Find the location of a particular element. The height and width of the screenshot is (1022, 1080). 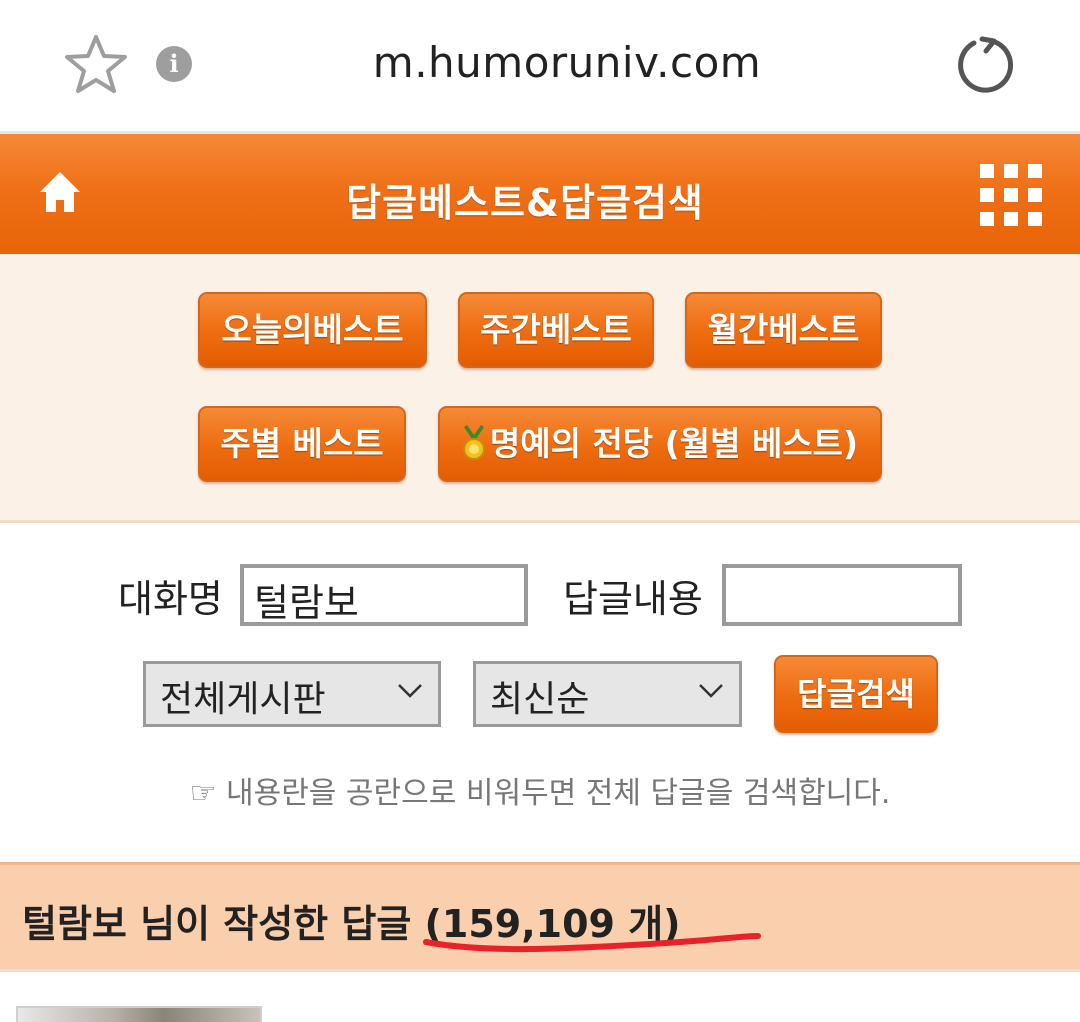

reply-search-button: 답글검색 is located at coordinates (856, 694).